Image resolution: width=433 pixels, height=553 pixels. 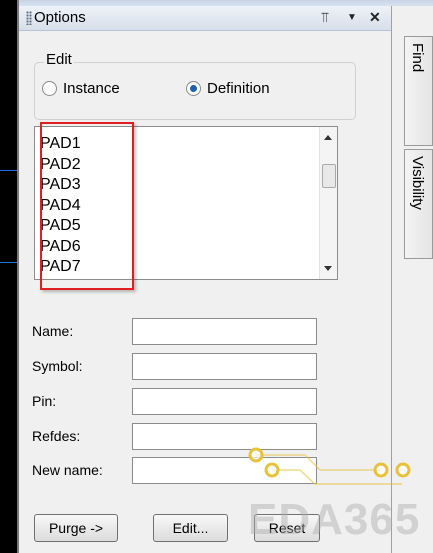 I want to click on name-field, so click(x=224, y=331).